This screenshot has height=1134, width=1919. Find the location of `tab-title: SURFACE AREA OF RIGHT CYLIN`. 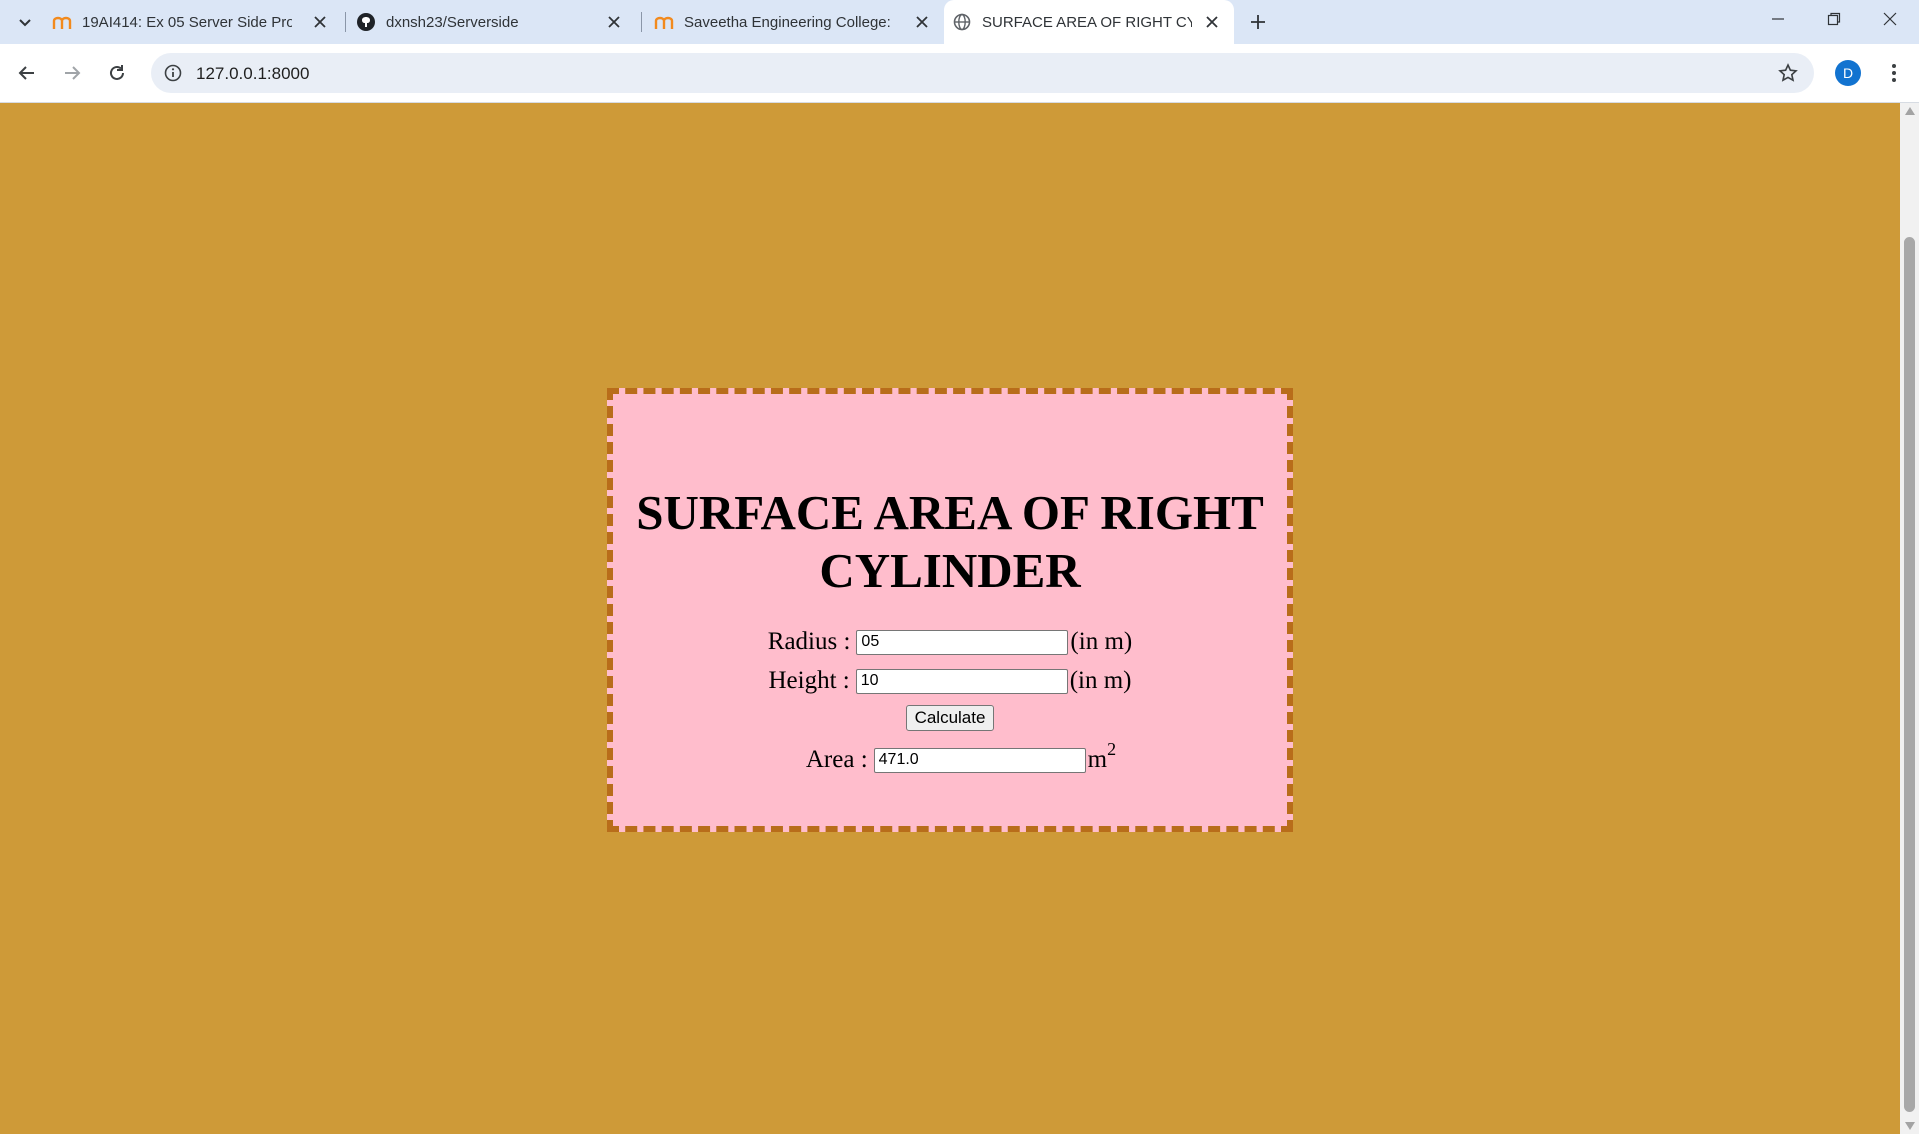

tab-title: SURFACE AREA OF RIGHT CYLIN is located at coordinates (1087, 22).